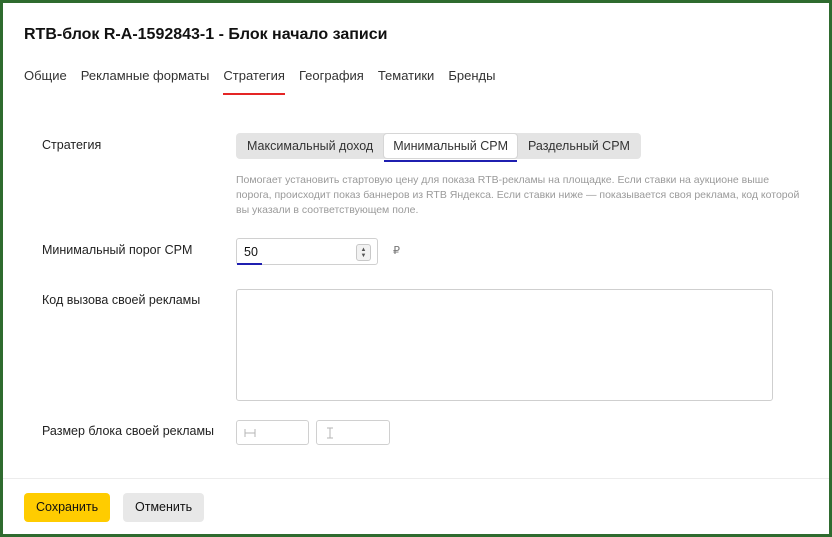 This screenshot has height=537, width=832. I want to click on focus-underline, so click(249, 264).